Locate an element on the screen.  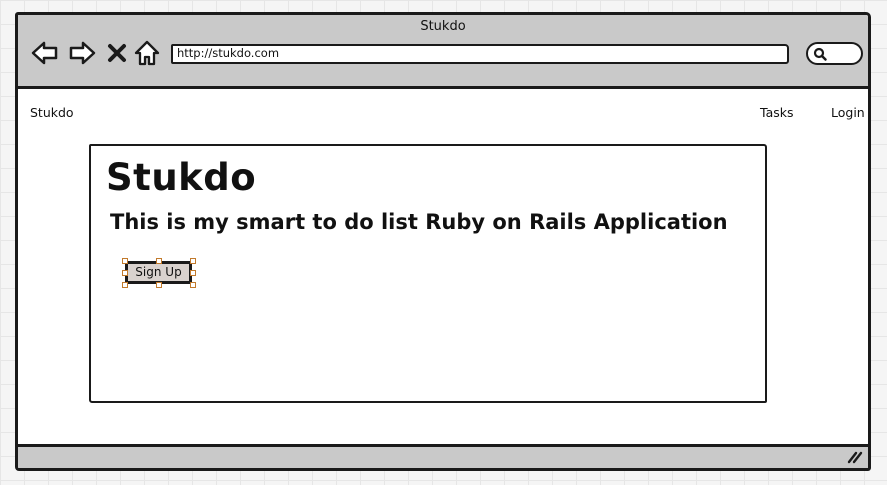
browser-toolbar: Stukdo http://stukdo.com is located at coordinates (443, 52).